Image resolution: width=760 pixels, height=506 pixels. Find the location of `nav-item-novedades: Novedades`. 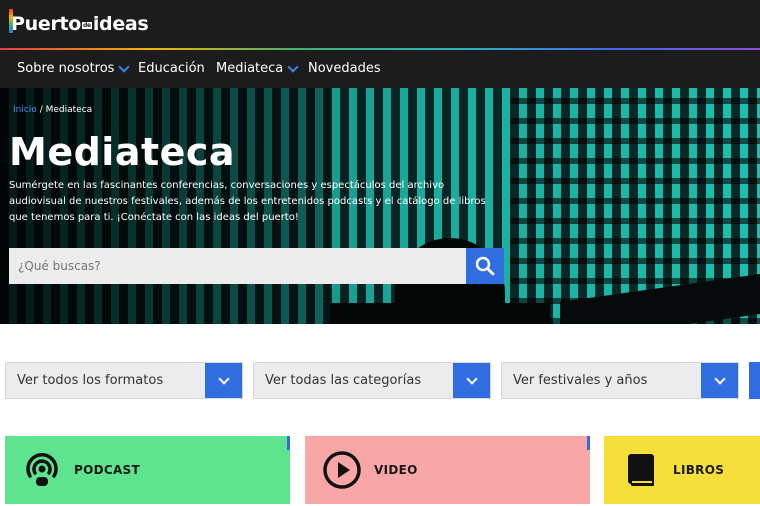

nav-item-novedades: Novedades is located at coordinates (344, 68).